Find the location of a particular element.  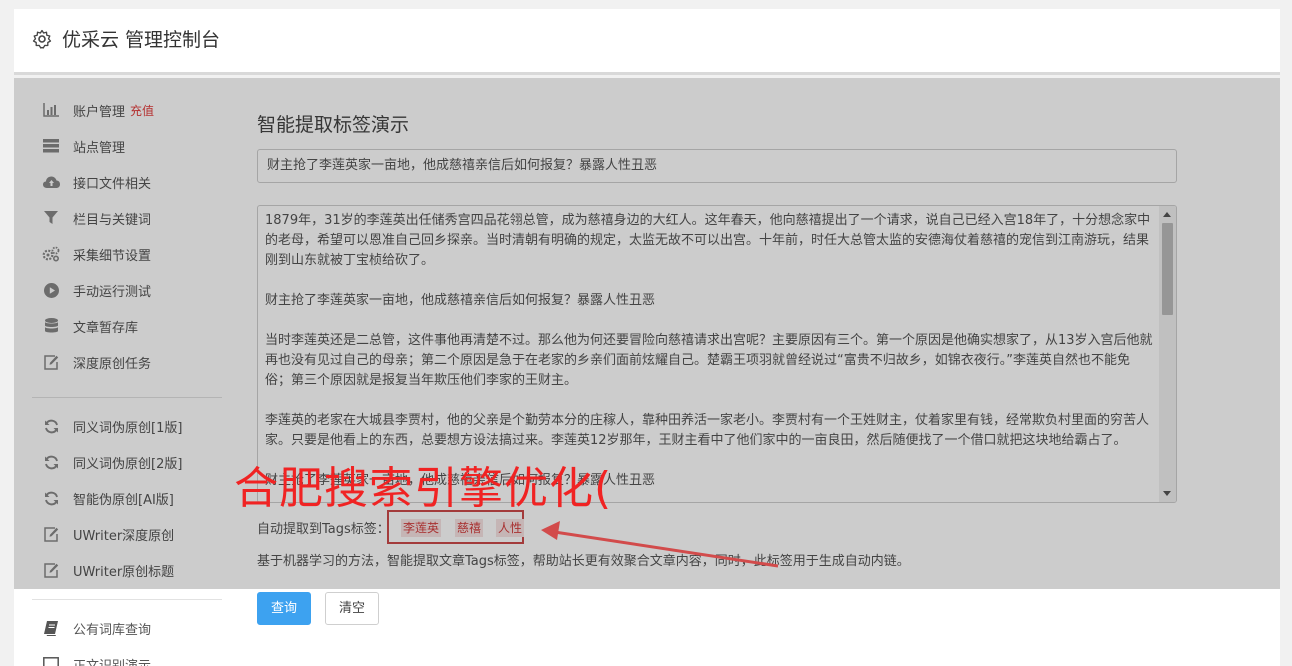

sidebar-item-label: 正文识别演示 is located at coordinates (112, 662).